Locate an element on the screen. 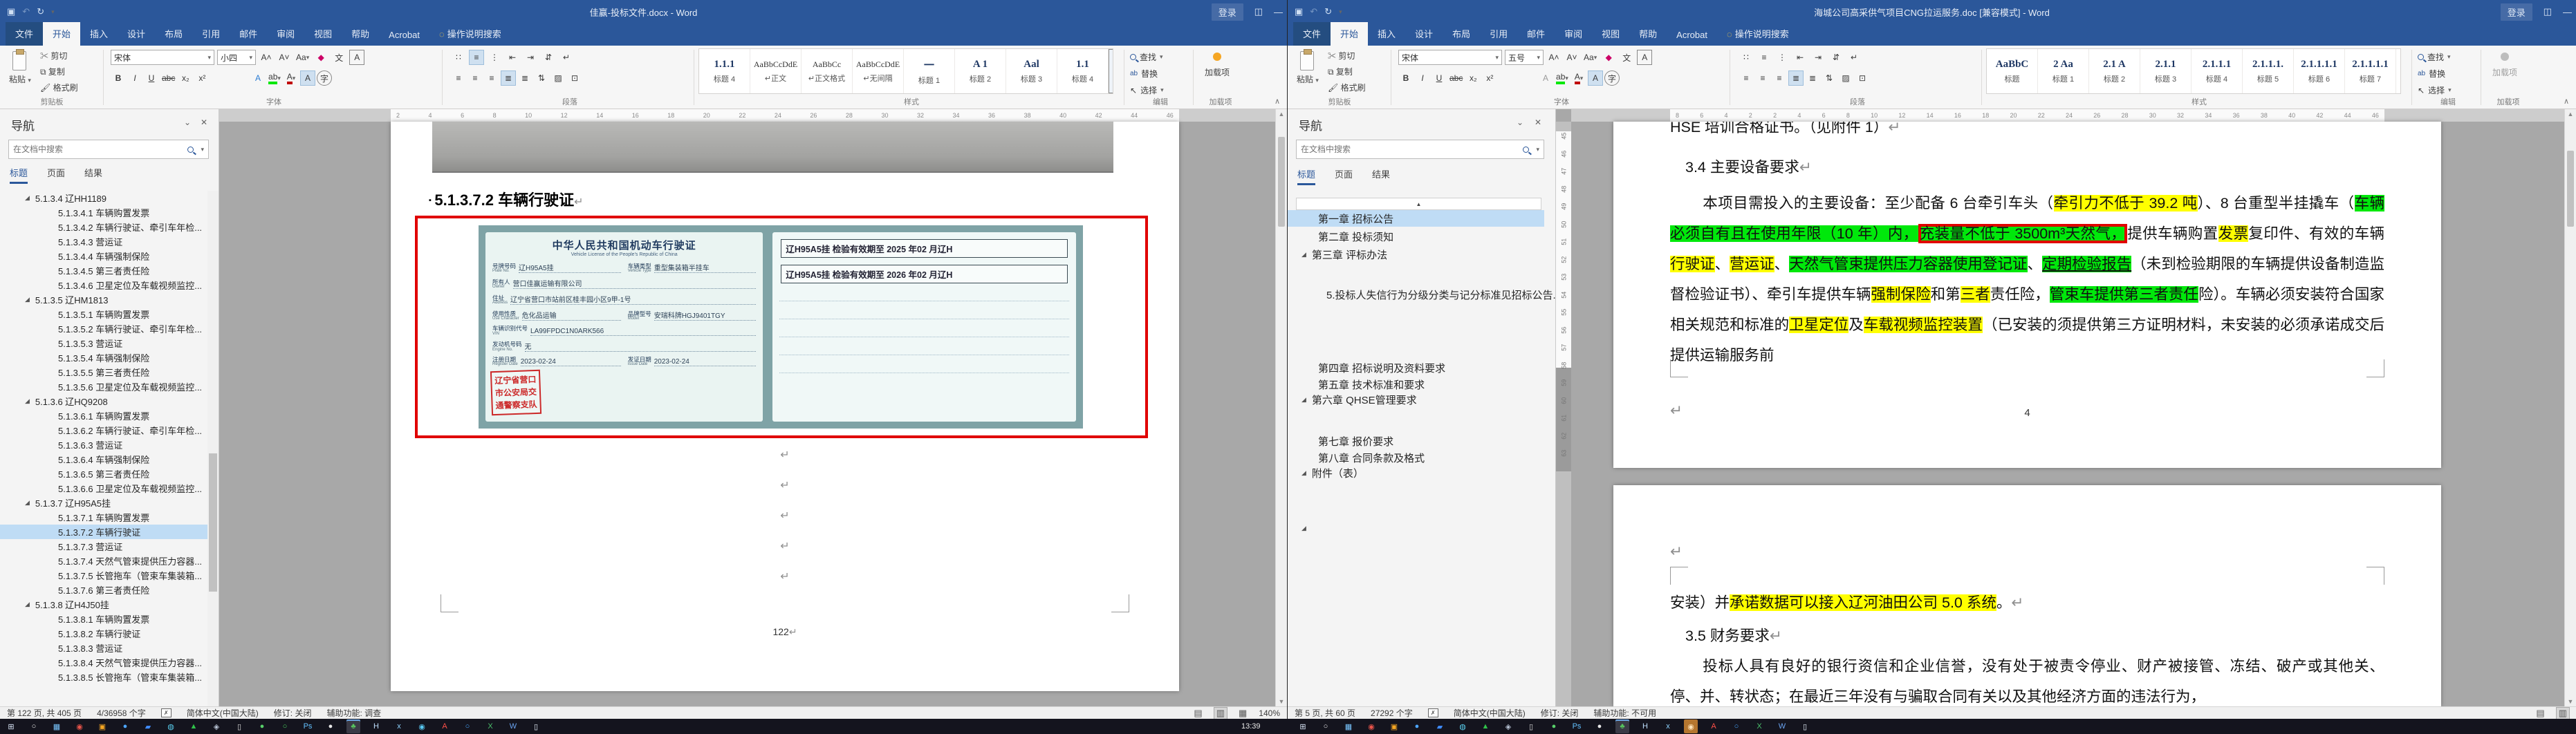 The height and width of the screenshot is (734, 2576). docs-icon: ▰ is located at coordinates (148, 726).